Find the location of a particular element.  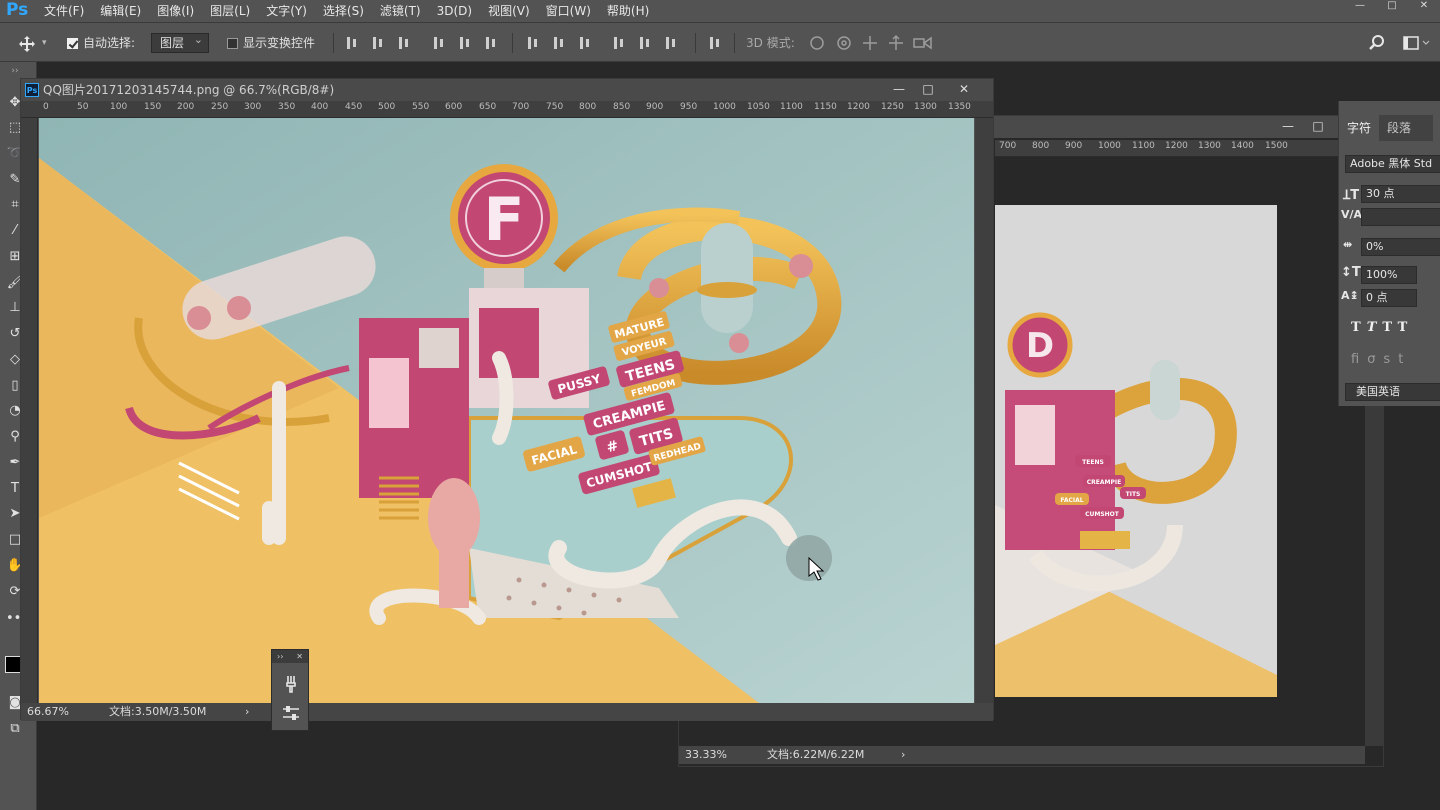

3d-roll-icon is located at coordinates (844, 43).